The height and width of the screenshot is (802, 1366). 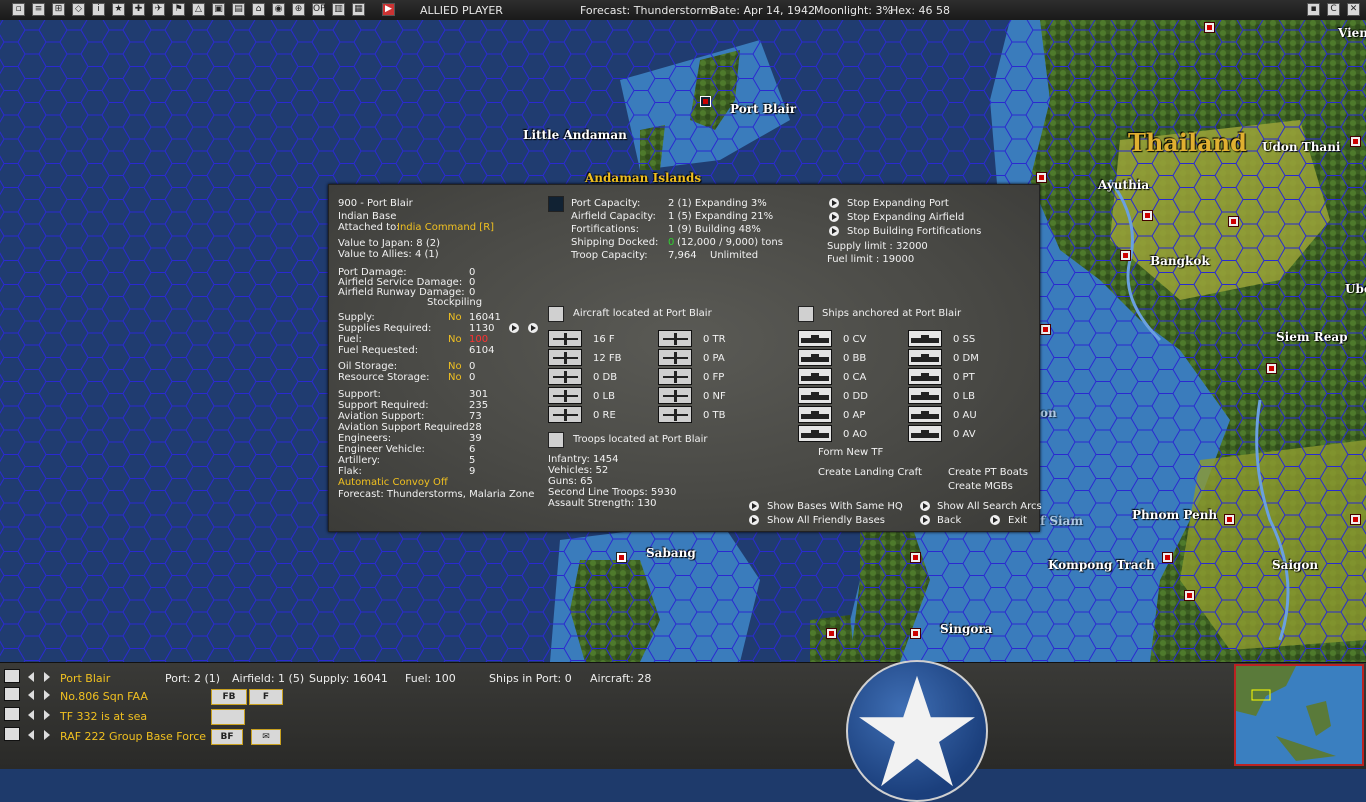 I want to click on selected-unit-name: RAF 222 Group Base Force, so click(x=133, y=736).